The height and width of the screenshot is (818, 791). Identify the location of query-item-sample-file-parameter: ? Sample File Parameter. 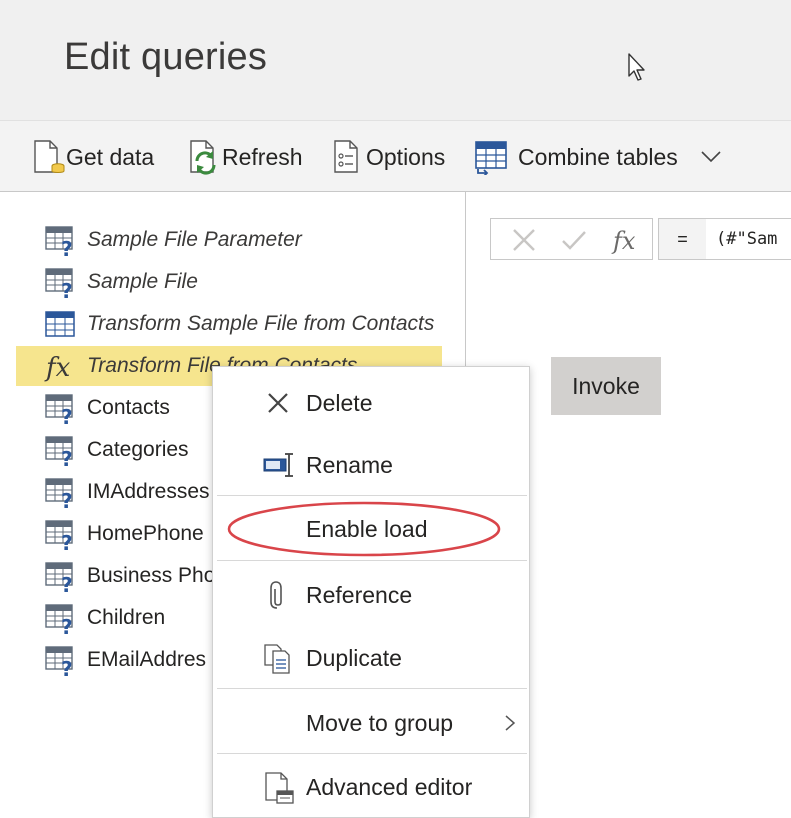
(229, 240).